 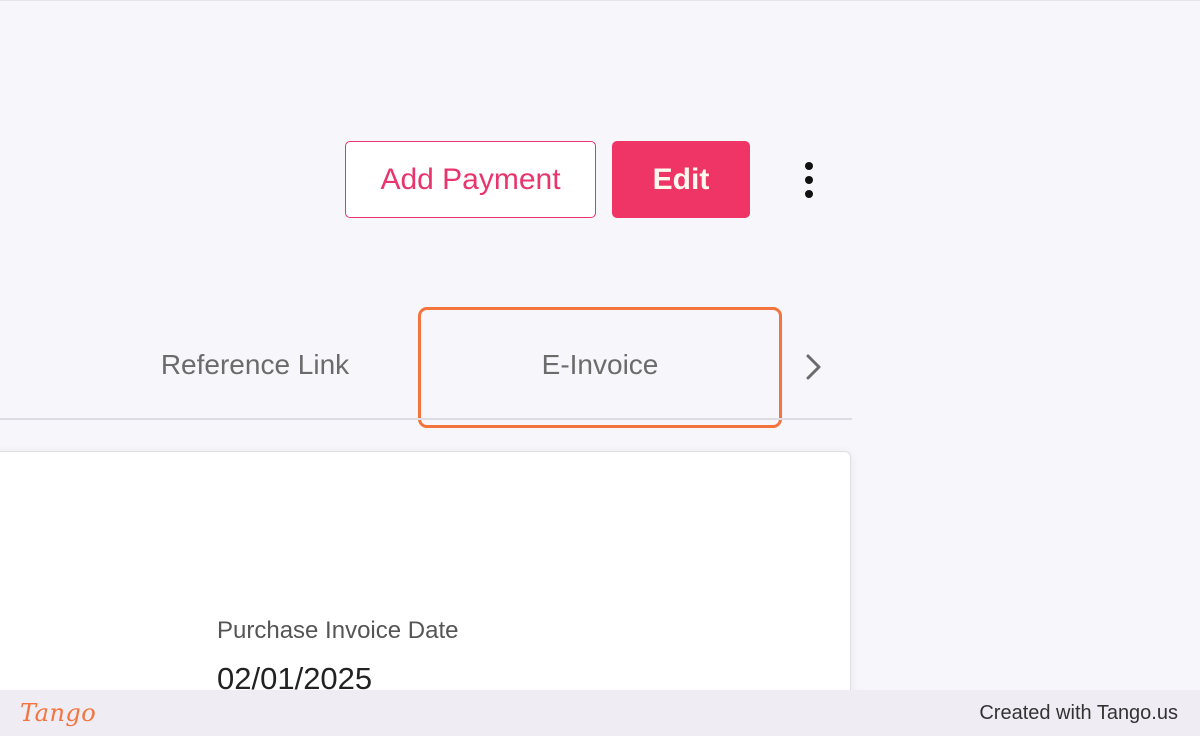 What do you see at coordinates (813, 367) in the screenshot?
I see `chevron-right-icon` at bounding box center [813, 367].